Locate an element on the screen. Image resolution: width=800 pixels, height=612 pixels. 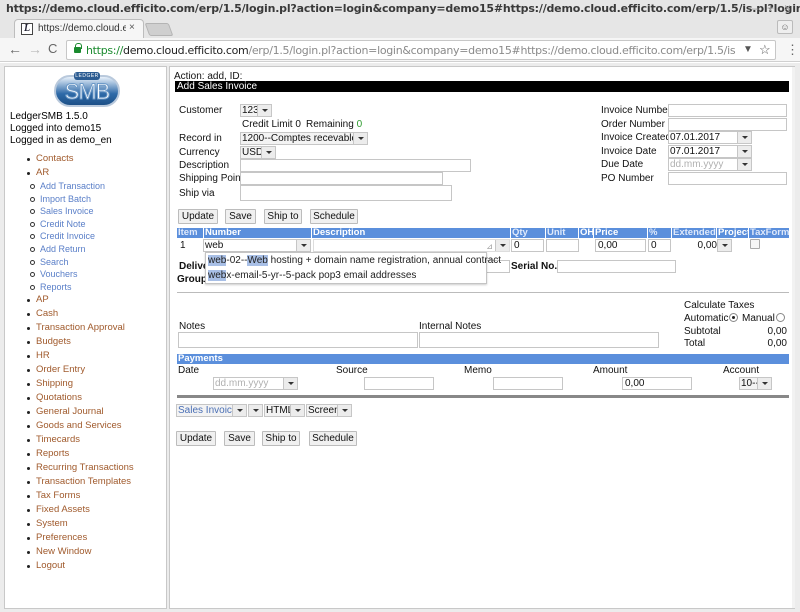
invoice-created-date: 07.01.2017 is located at coordinates (710, 137).